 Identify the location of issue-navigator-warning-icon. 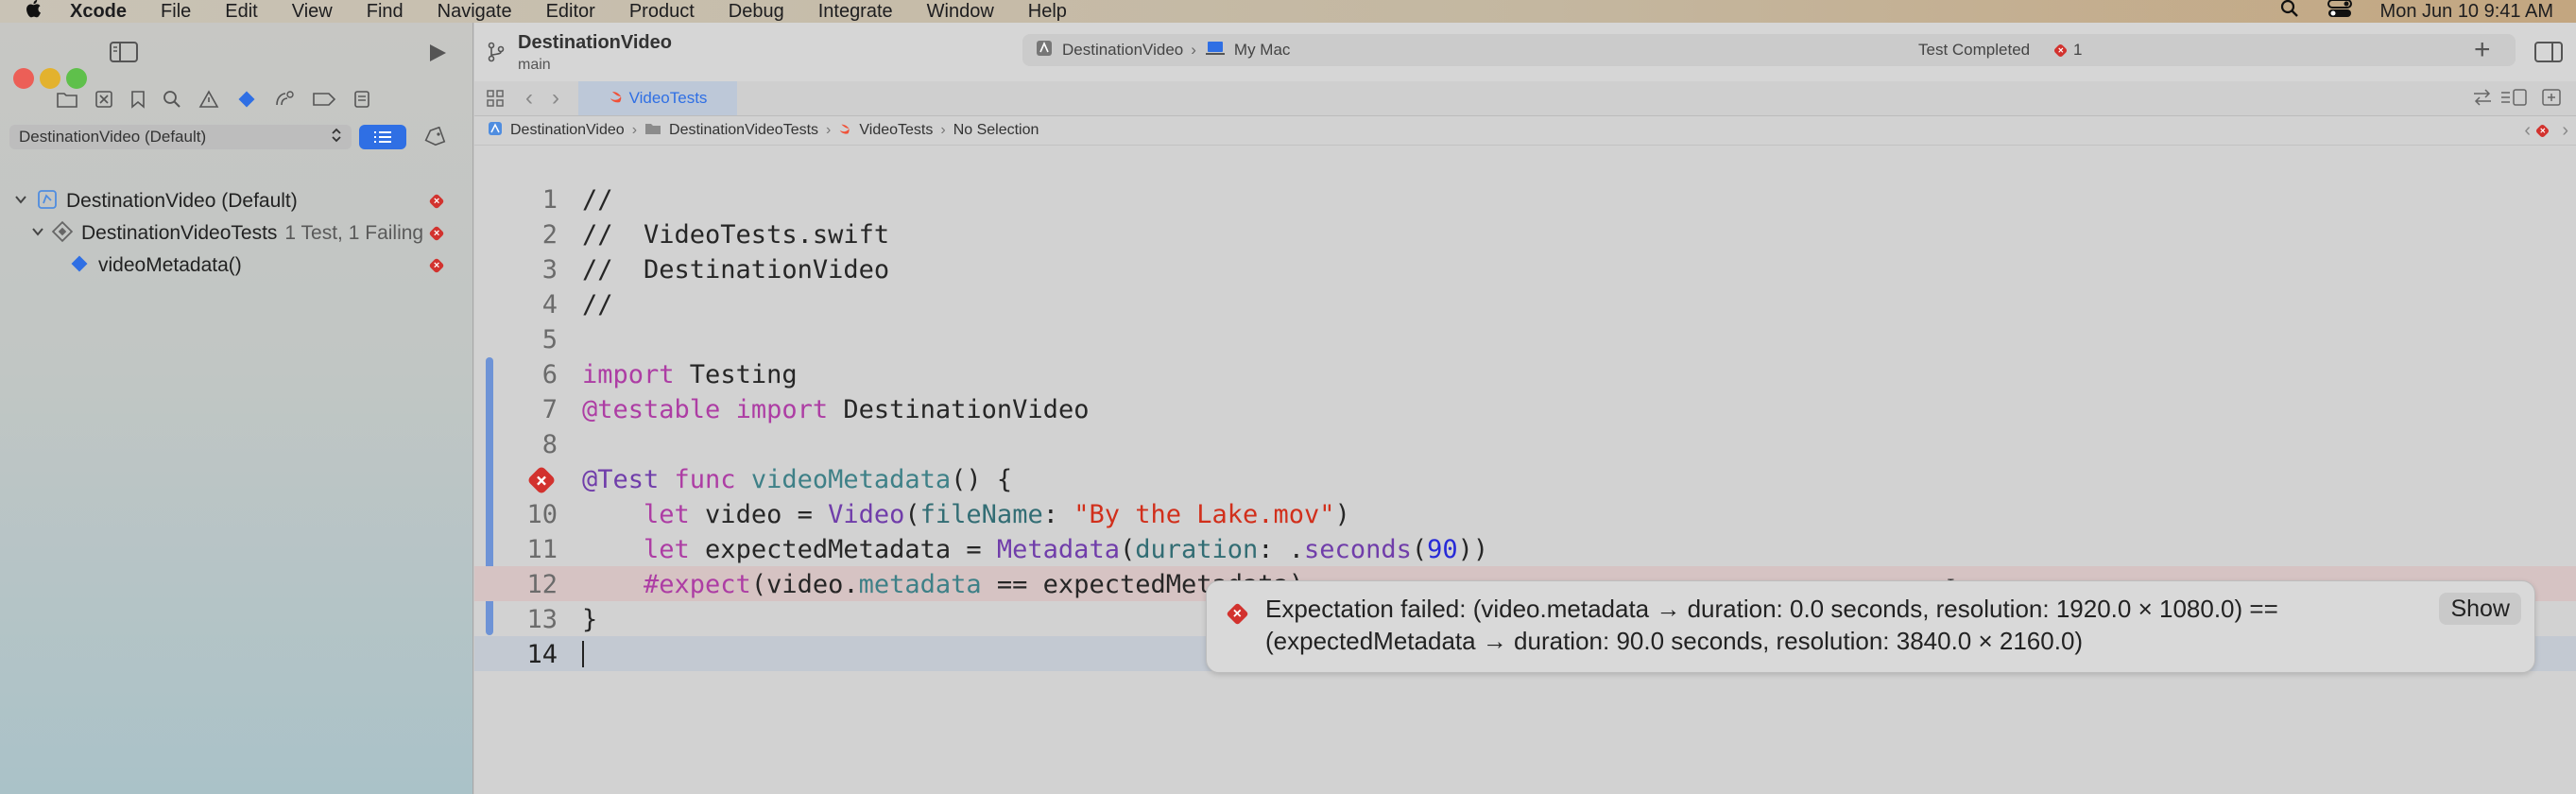
(208, 99).